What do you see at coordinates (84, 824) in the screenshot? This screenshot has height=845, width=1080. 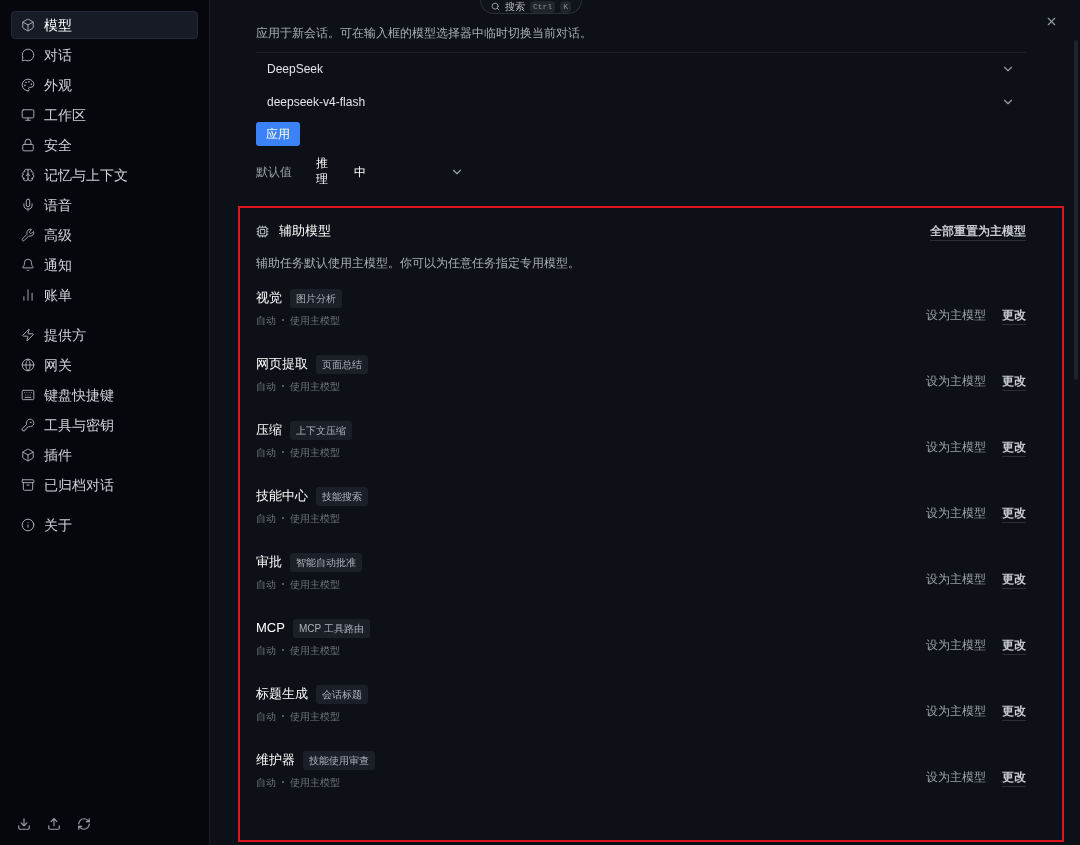 I see `refresh-icon` at bounding box center [84, 824].